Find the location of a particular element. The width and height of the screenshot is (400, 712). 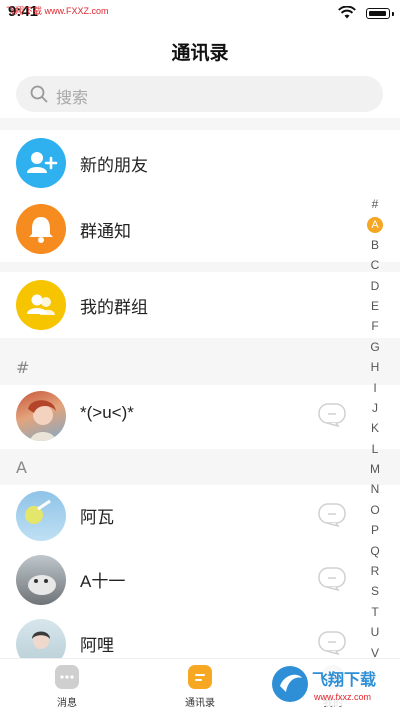

group-notice-label: 群通知 is located at coordinates (105, 232).